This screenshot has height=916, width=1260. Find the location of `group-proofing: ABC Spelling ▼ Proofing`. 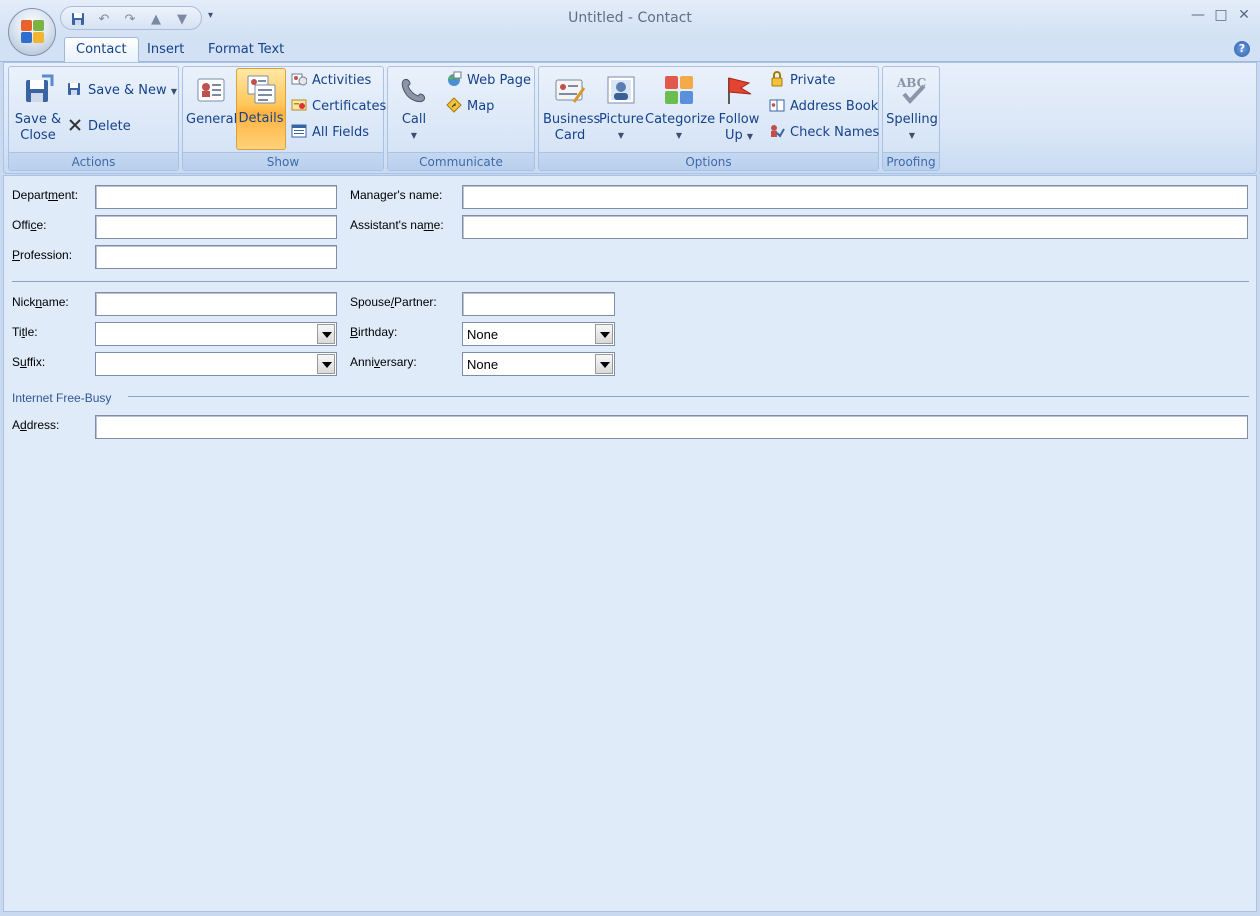

group-proofing: ABC Spelling ▼ Proofing is located at coordinates (911, 118).